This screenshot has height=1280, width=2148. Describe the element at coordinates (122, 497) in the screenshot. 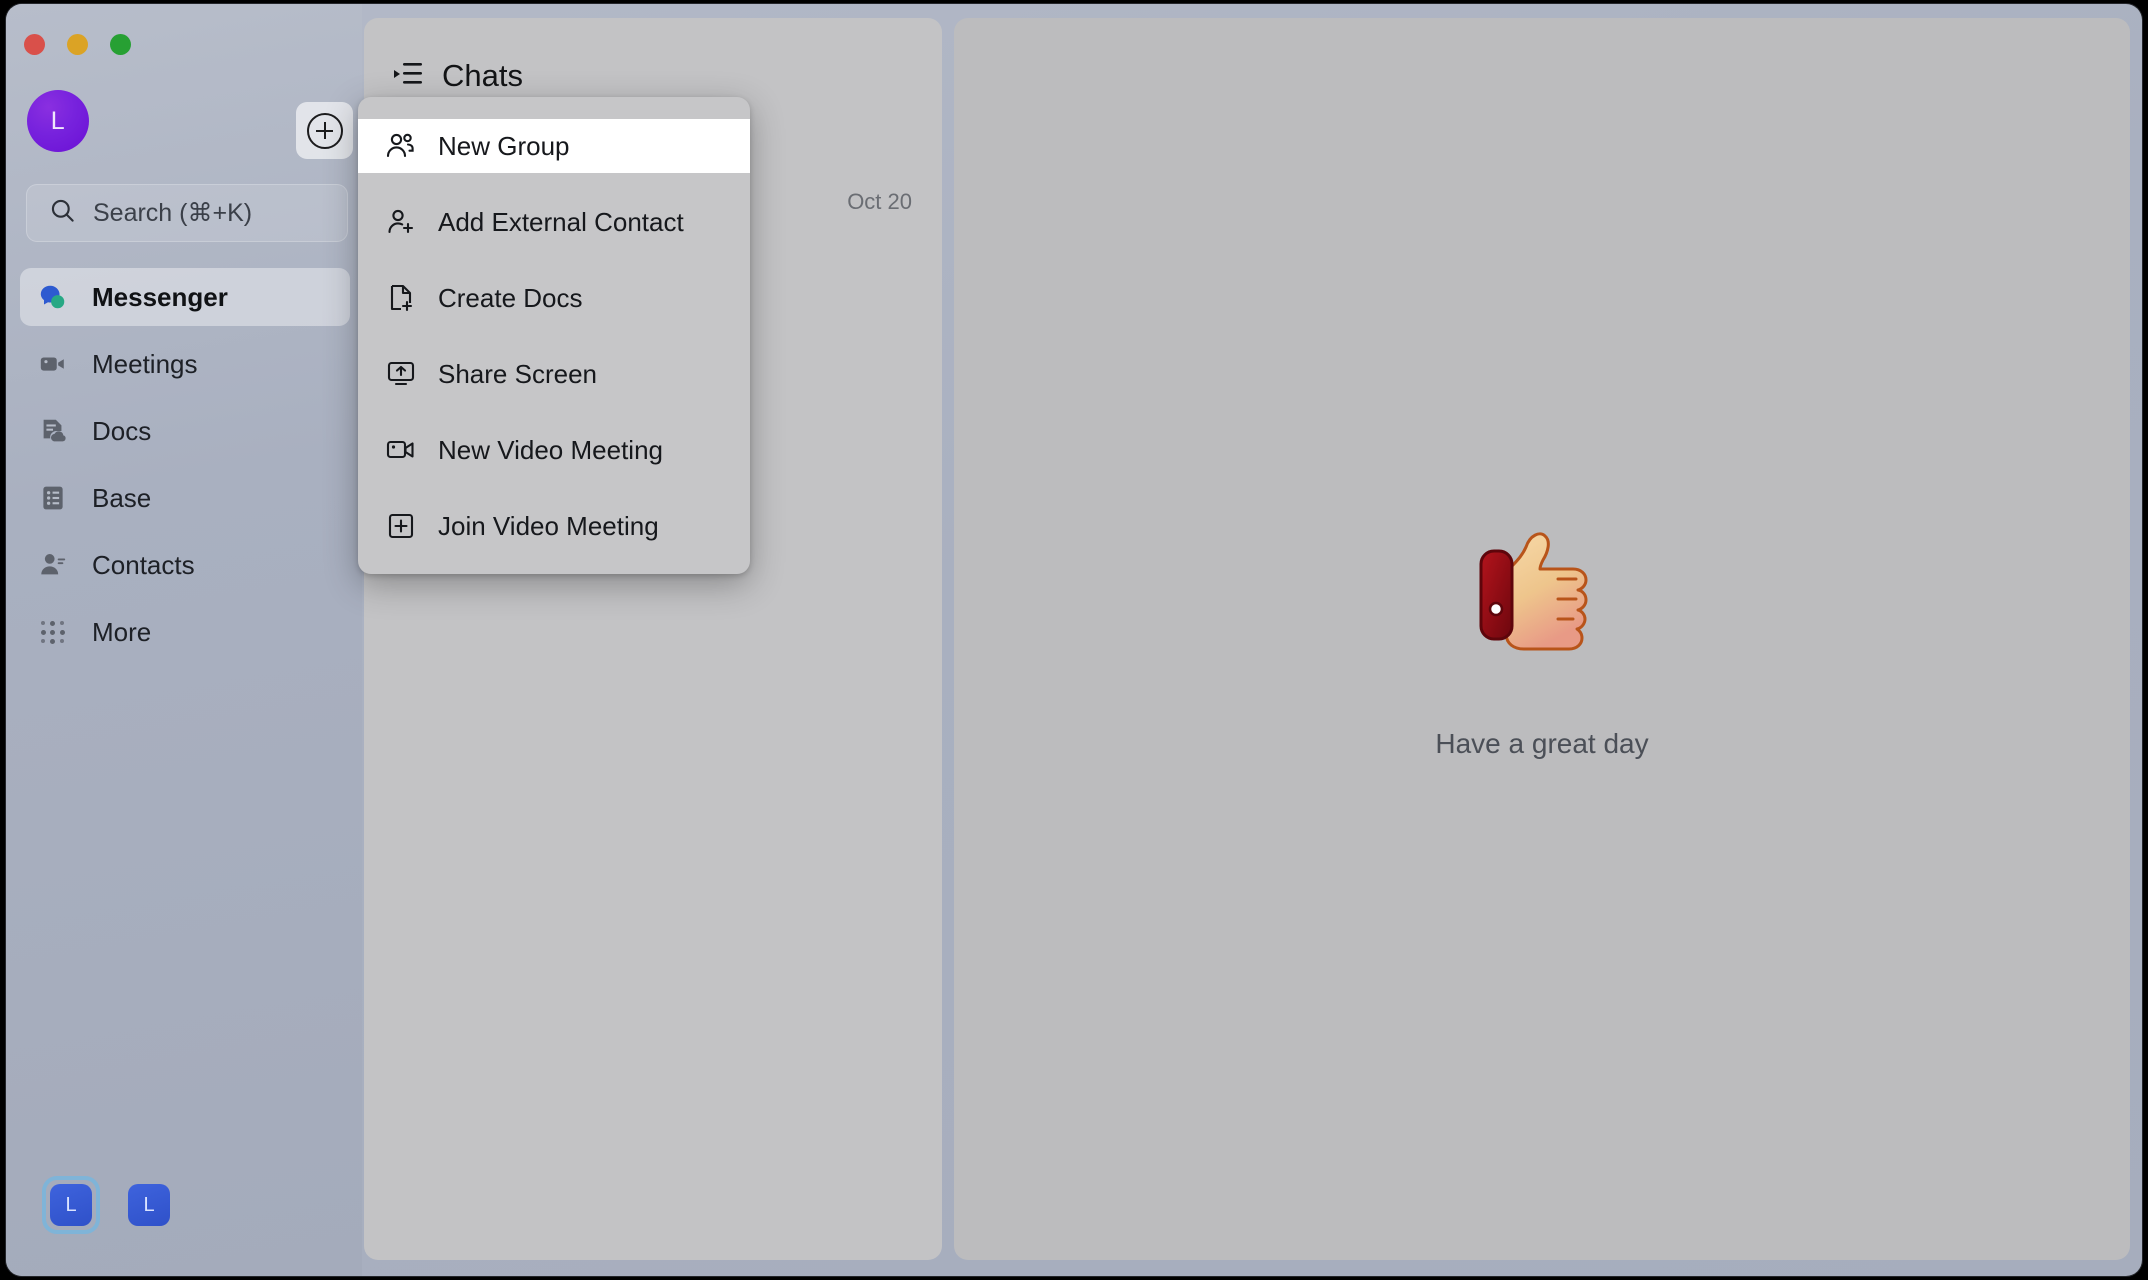

I see `sidebar-item-label: Base` at that location.